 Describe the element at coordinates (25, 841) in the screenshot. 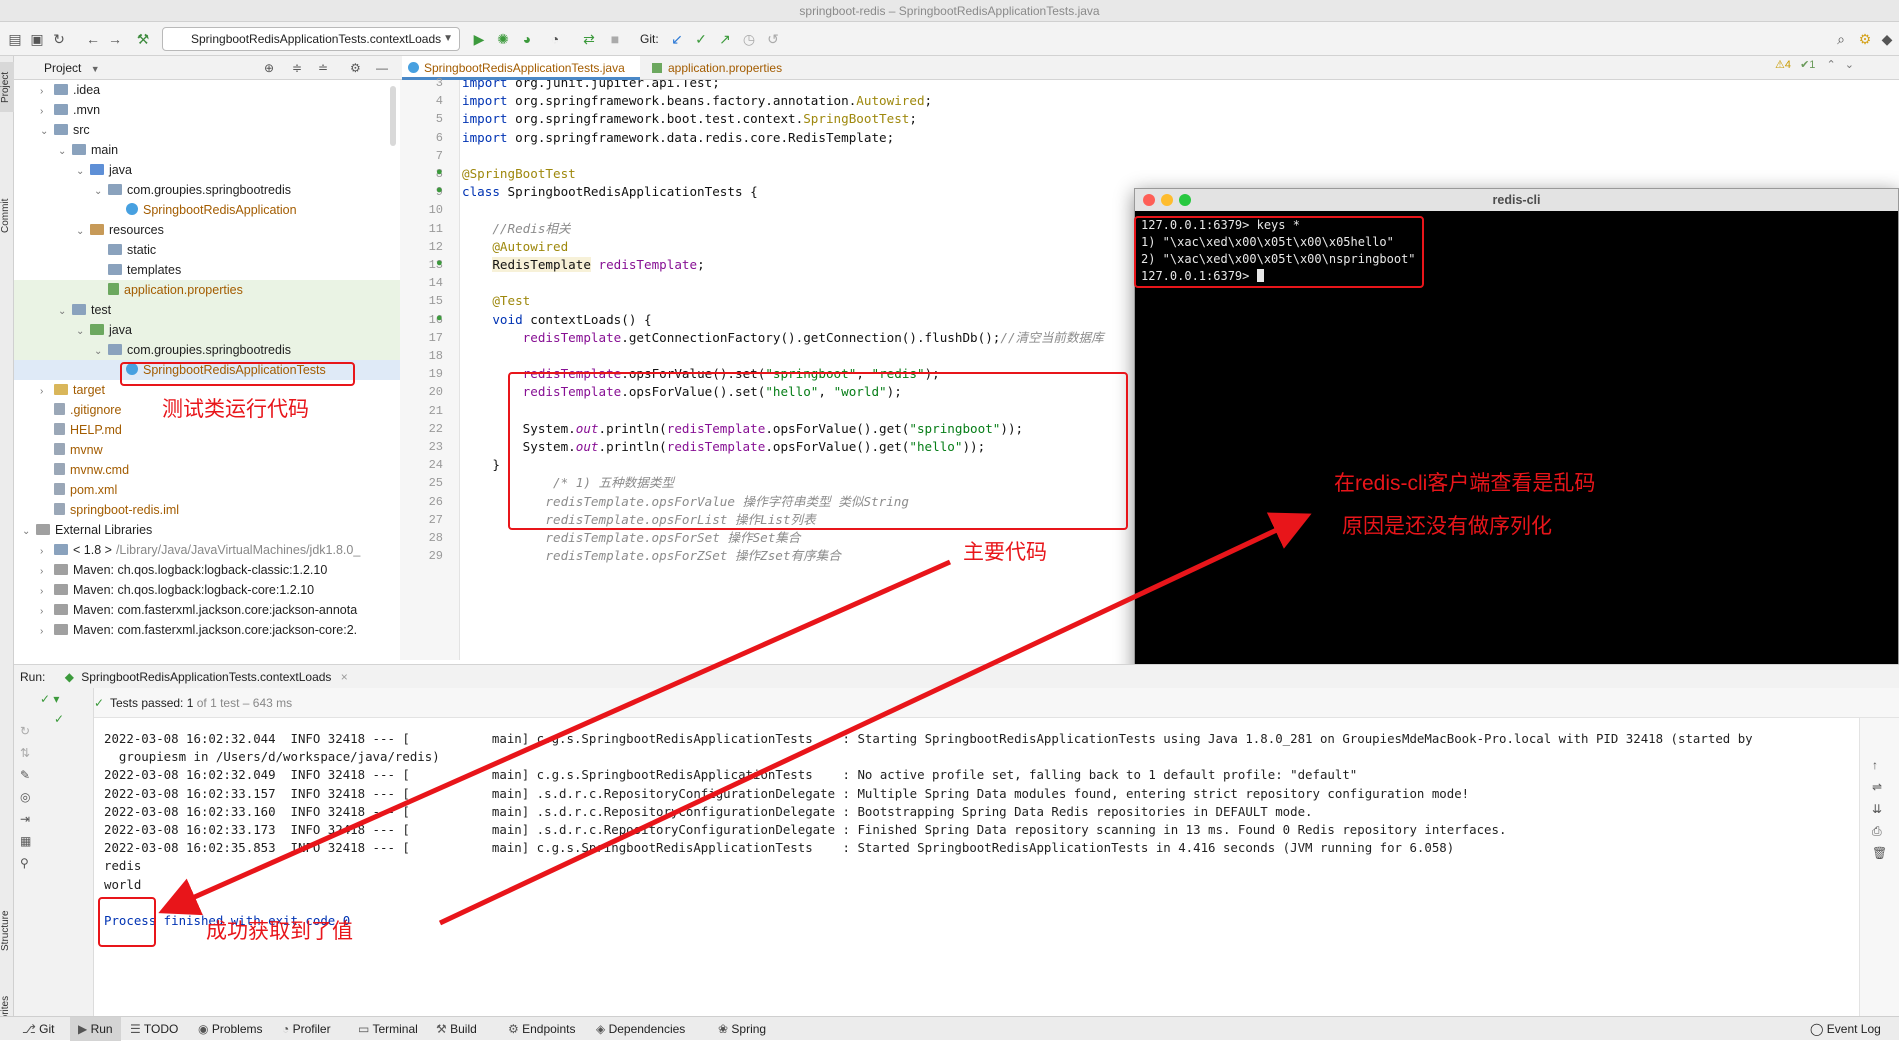

I see `layout-icon: ▦` at that location.